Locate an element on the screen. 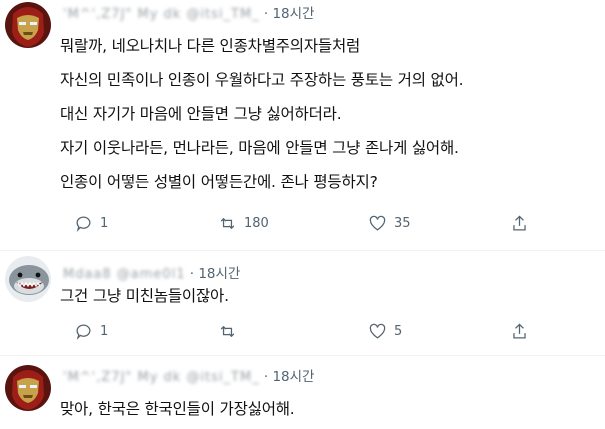 The height and width of the screenshot is (429, 605). like-button: 5 is located at coordinates (385, 331).